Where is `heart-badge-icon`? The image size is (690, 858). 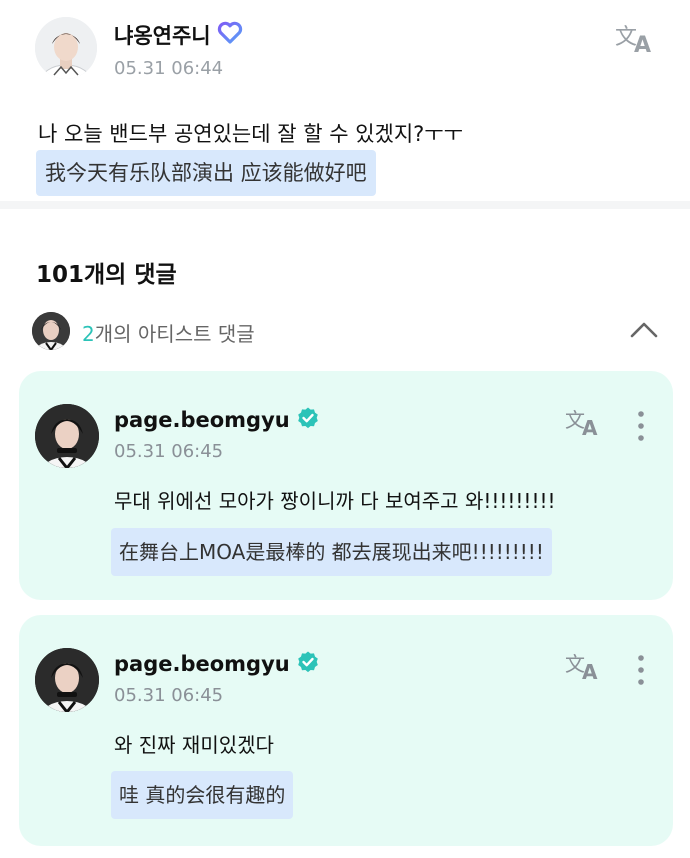 heart-badge-icon is located at coordinates (230, 35).